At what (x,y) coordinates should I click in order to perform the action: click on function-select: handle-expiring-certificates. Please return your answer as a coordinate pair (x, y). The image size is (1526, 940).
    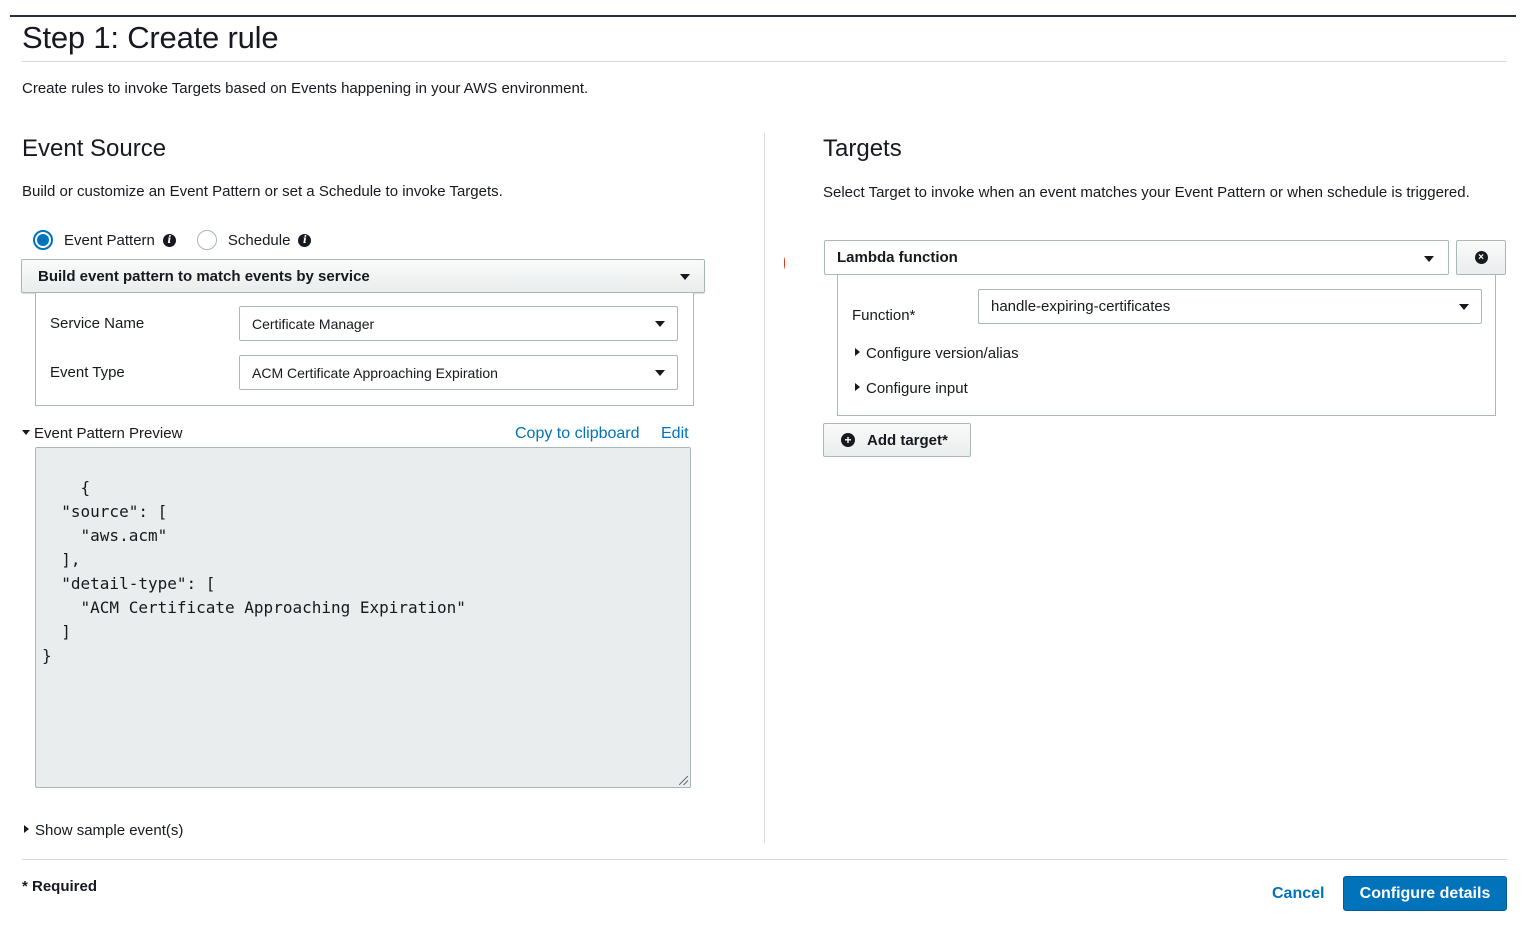
    Looking at the image, I should click on (1230, 306).